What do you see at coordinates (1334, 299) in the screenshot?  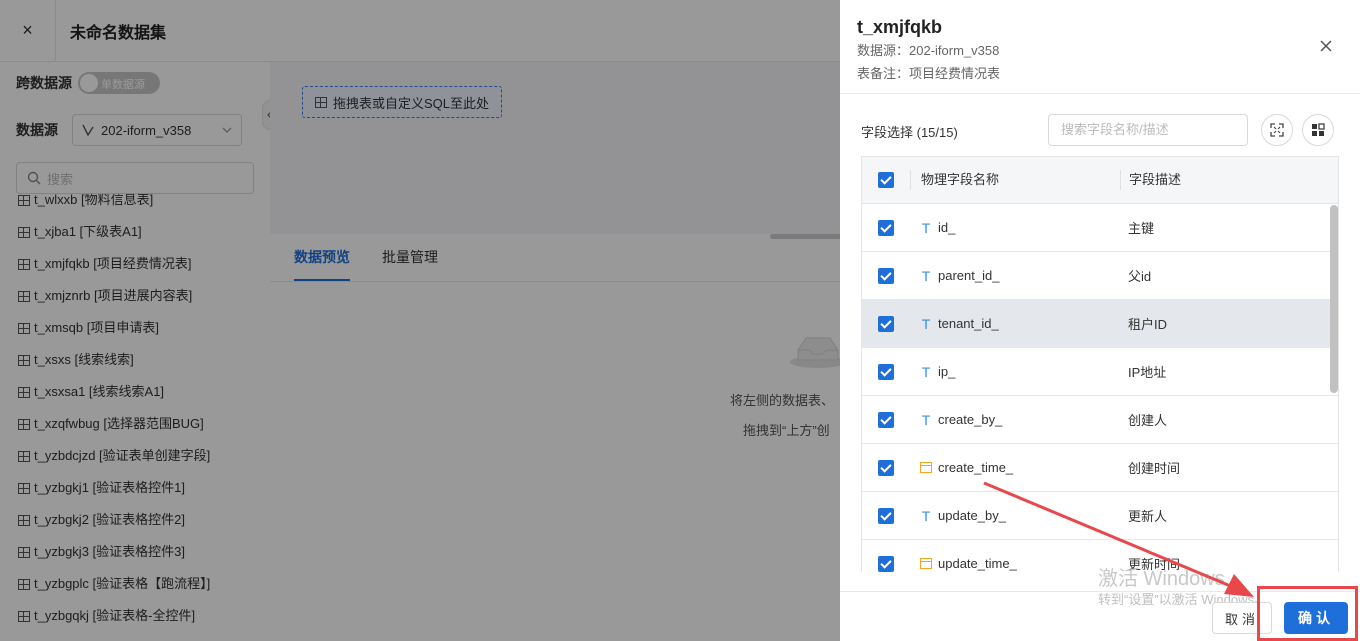 I see `vertical-scrollbar` at bounding box center [1334, 299].